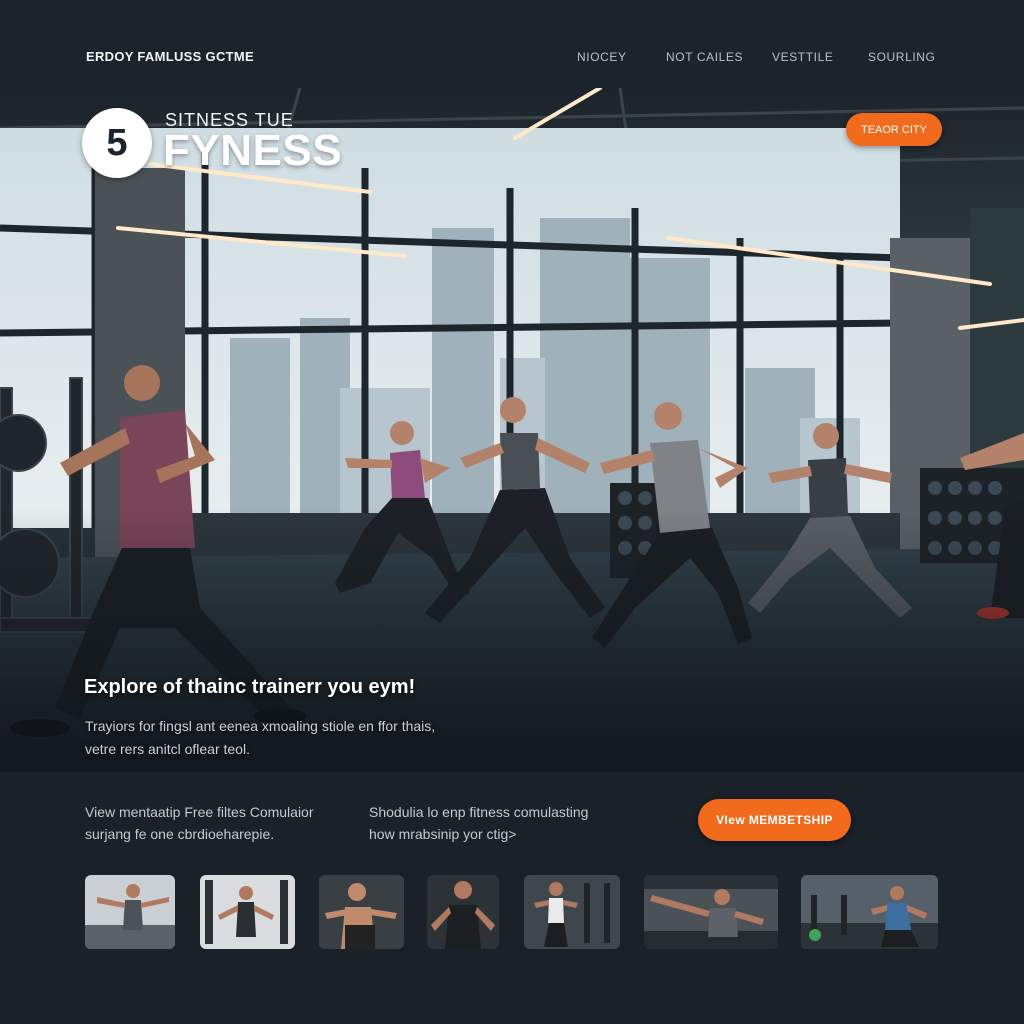 This screenshot has height=1024, width=1024. Describe the element at coordinates (199, 812) in the screenshot. I see `promo-column-1-line-1: View mentaatip Free filtes Comulaior` at that location.